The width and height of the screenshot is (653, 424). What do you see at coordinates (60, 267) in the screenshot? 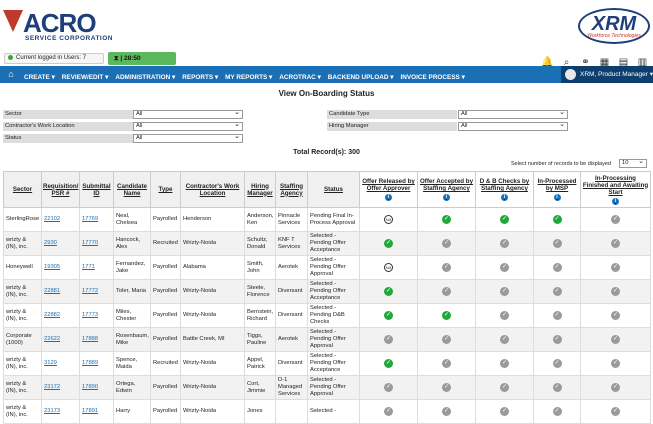
I see `cell-requisition: 19305` at bounding box center [60, 267].